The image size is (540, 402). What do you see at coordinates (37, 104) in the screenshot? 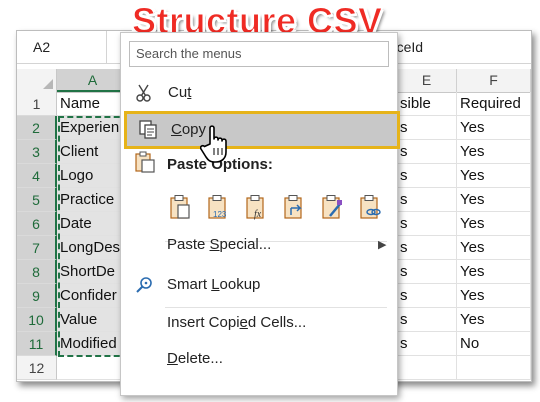
I see `row-header: 1` at bounding box center [37, 104].